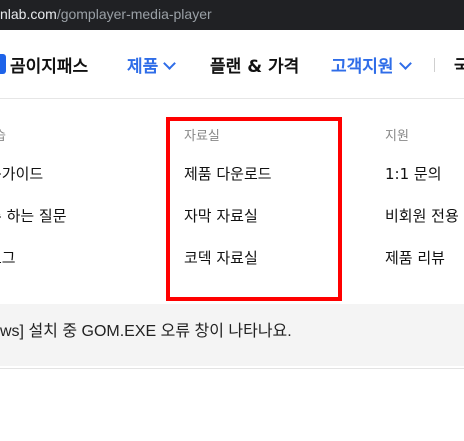 This screenshot has height=441, width=464. What do you see at coordinates (255, 67) in the screenshot?
I see `nav-plan-label: 플랜 & 가격` at bounding box center [255, 67].